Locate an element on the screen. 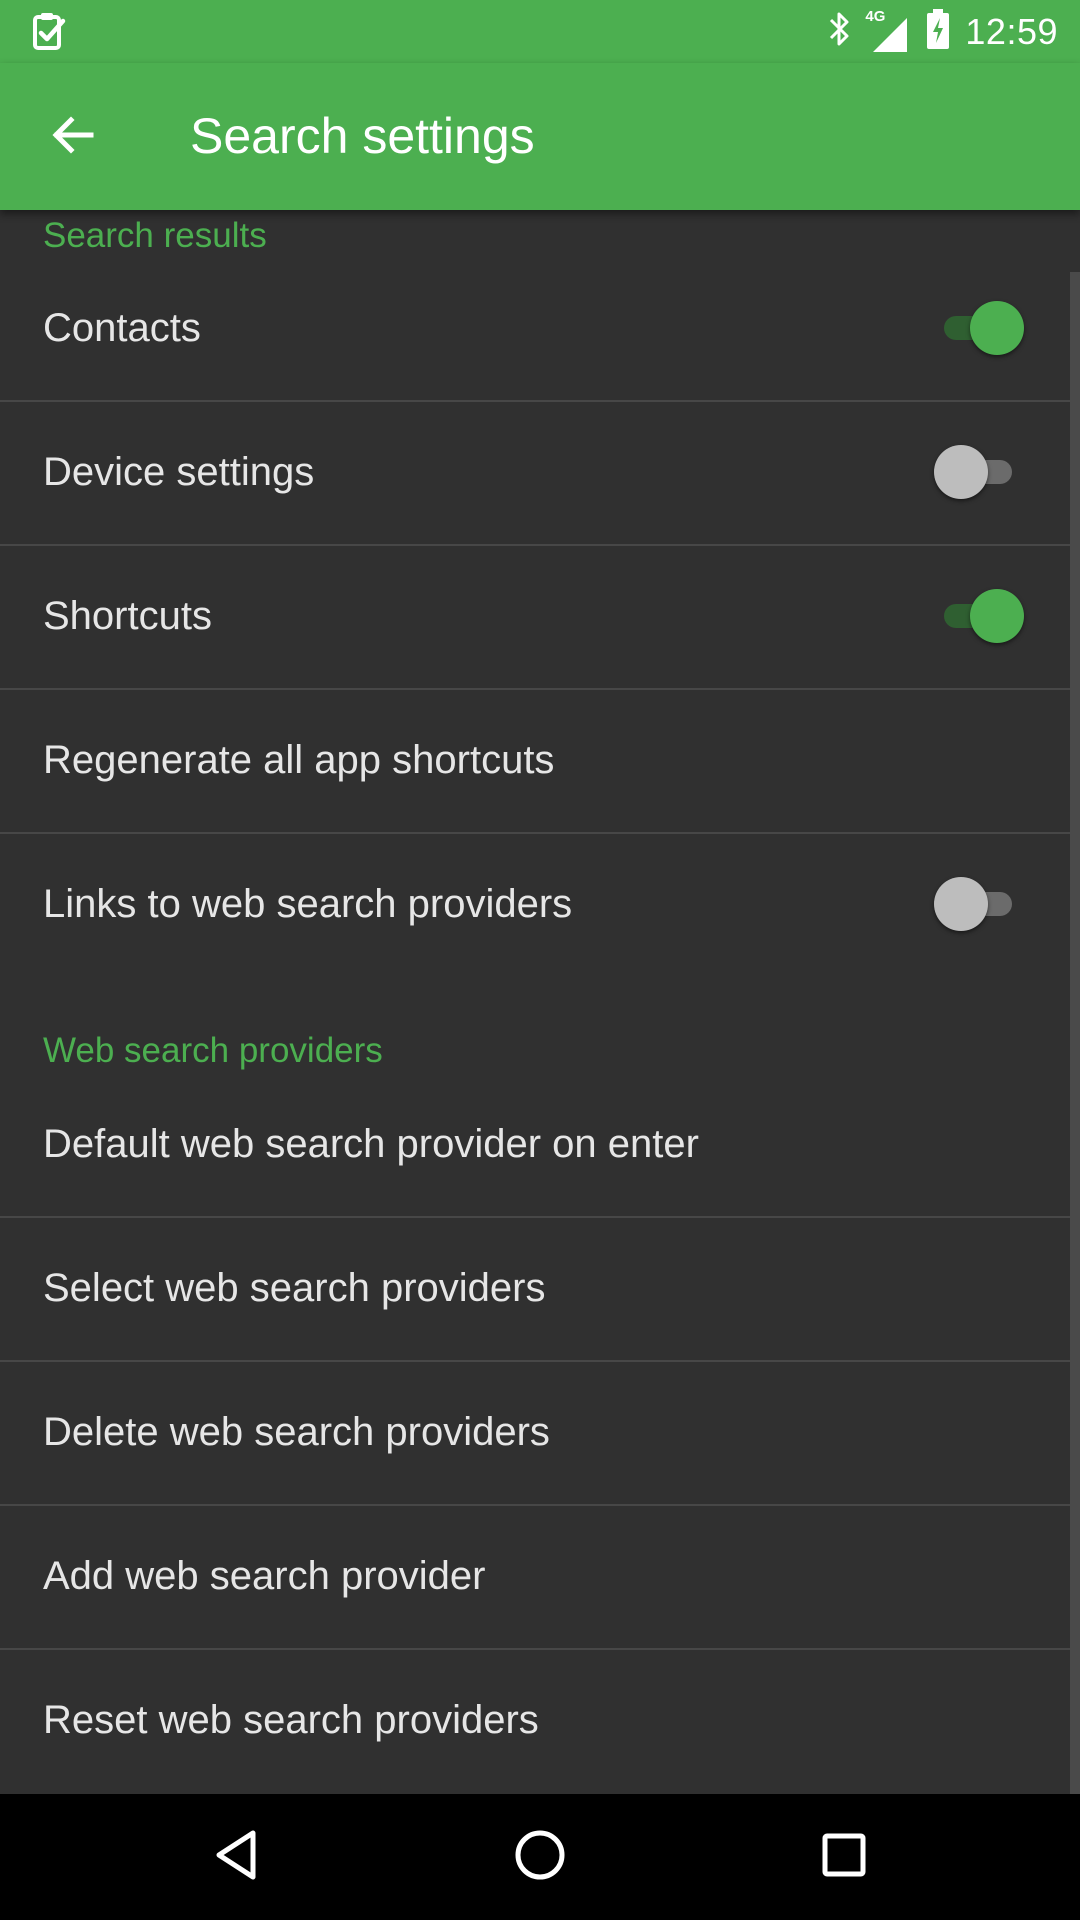  pref-default-provider: Default web search provider on enter is located at coordinates (535, 1144).